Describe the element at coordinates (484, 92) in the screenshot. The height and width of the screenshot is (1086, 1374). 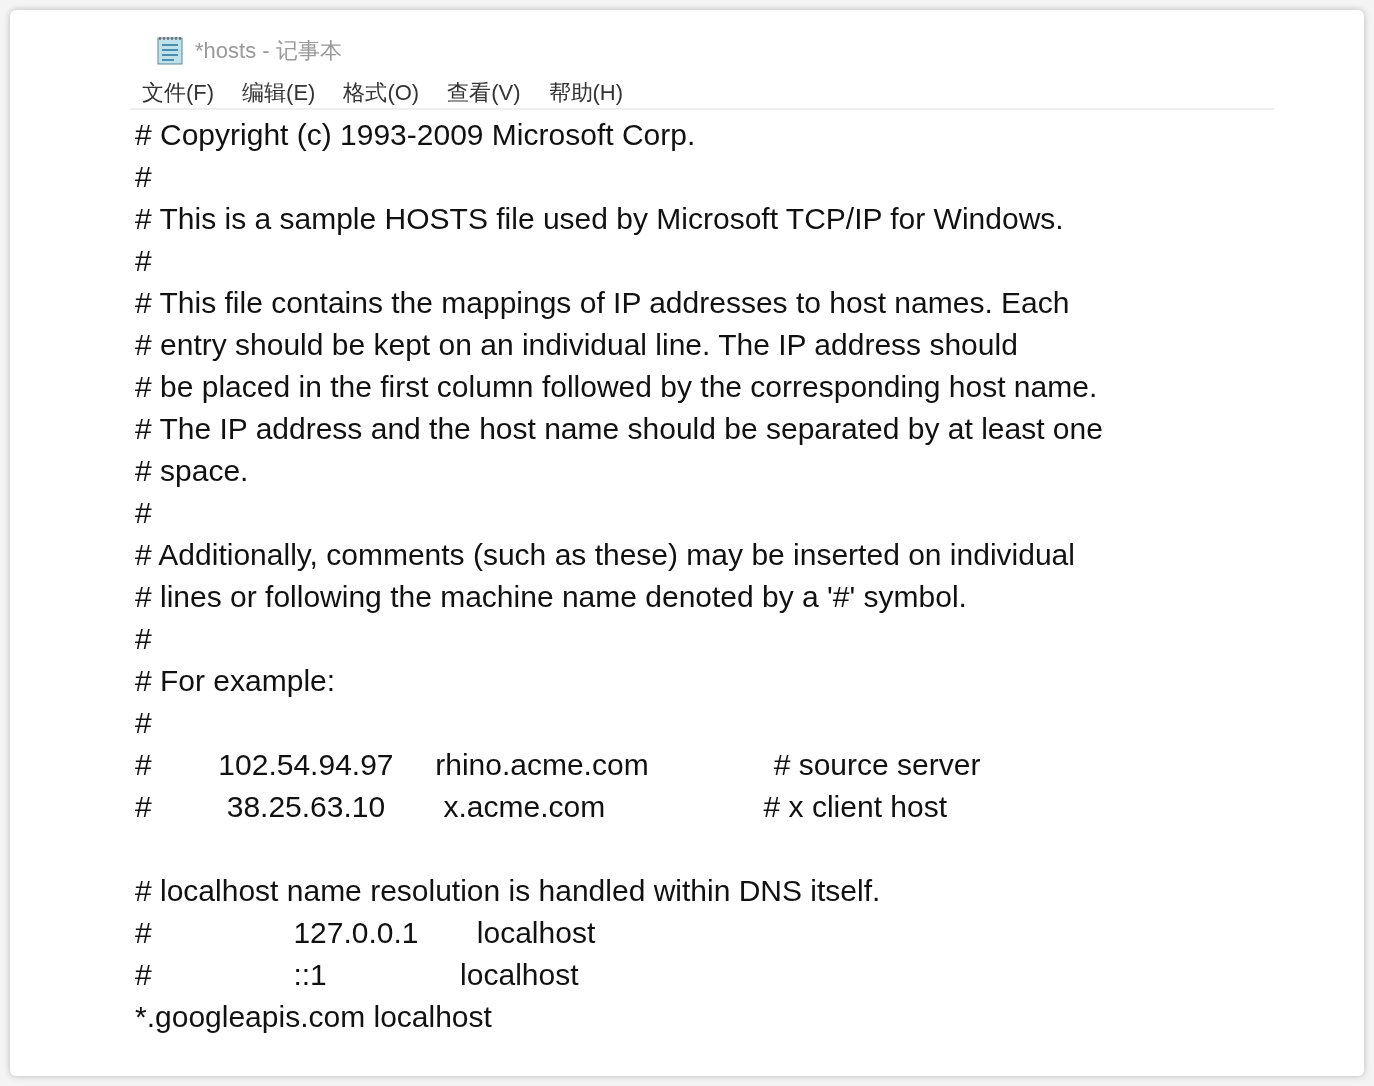
I see `menu-item: 查看(V)` at that location.